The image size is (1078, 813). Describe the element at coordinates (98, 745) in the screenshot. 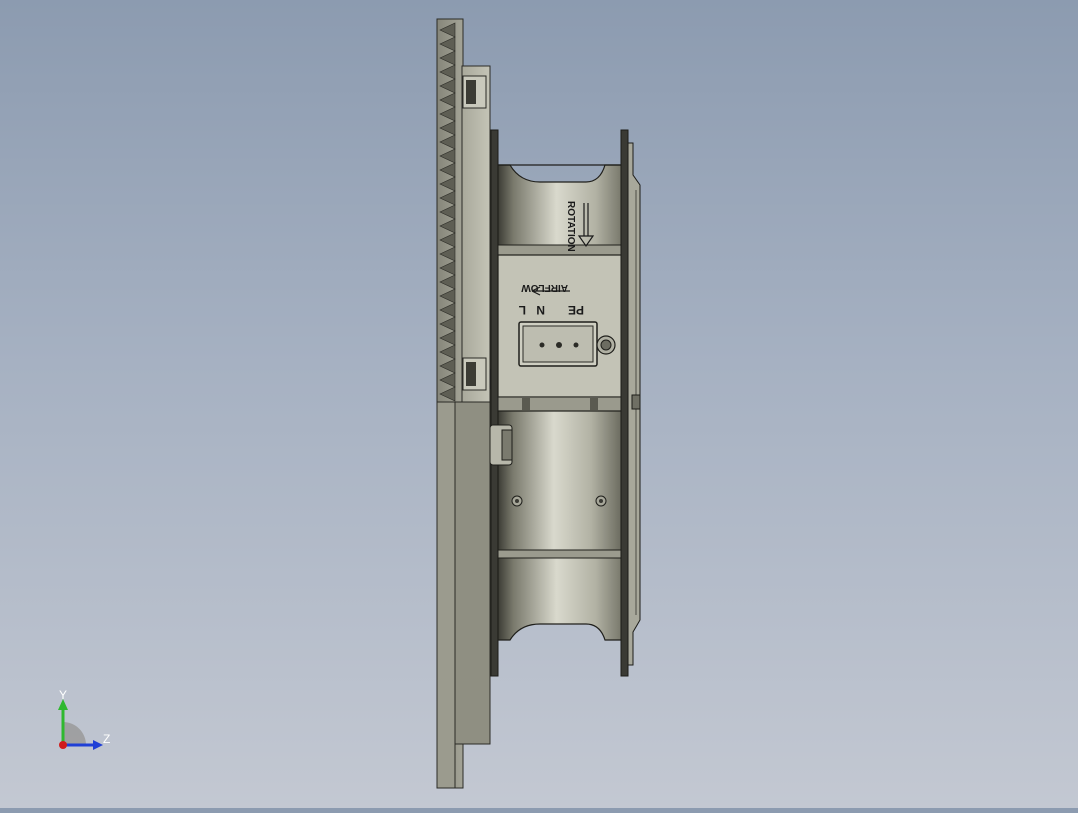

I see `z-axis-arrow-icon` at that location.